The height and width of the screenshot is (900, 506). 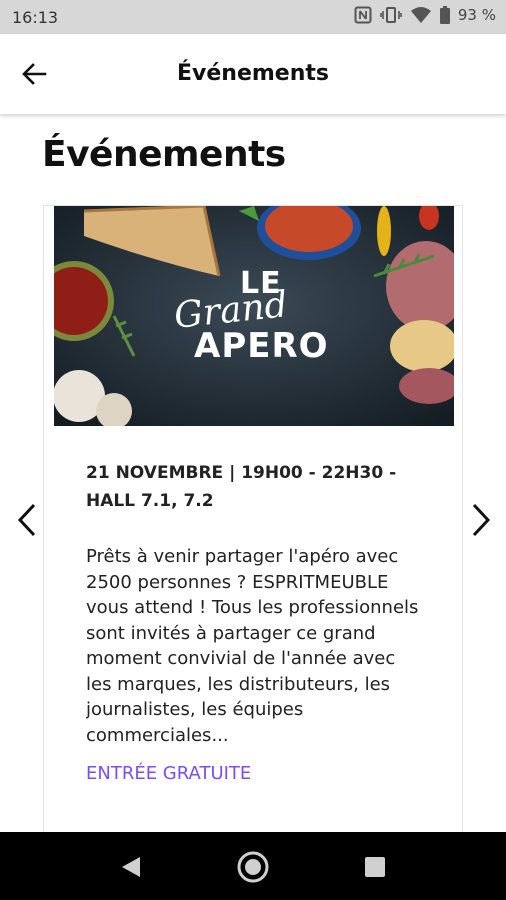 What do you see at coordinates (164, 154) in the screenshot?
I see `page-title: Événements` at bounding box center [164, 154].